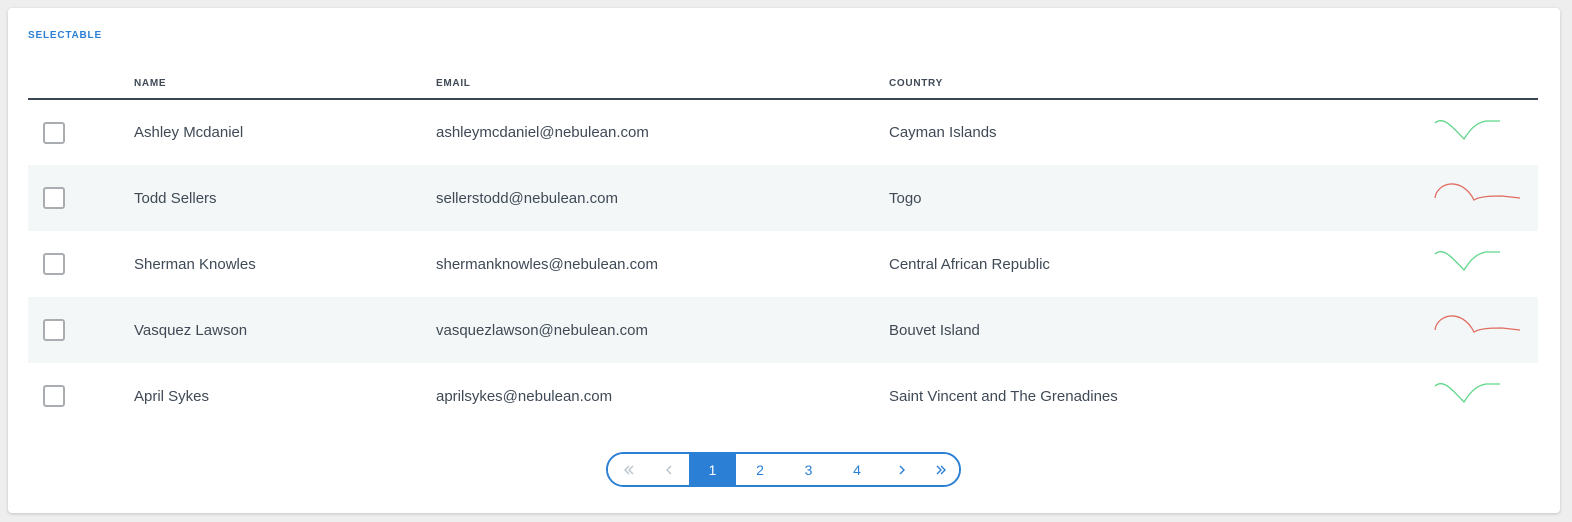 The height and width of the screenshot is (522, 1572). What do you see at coordinates (172, 396) in the screenshot?
I see `name-cell: April Sykes` at bounding box center [172, 396].